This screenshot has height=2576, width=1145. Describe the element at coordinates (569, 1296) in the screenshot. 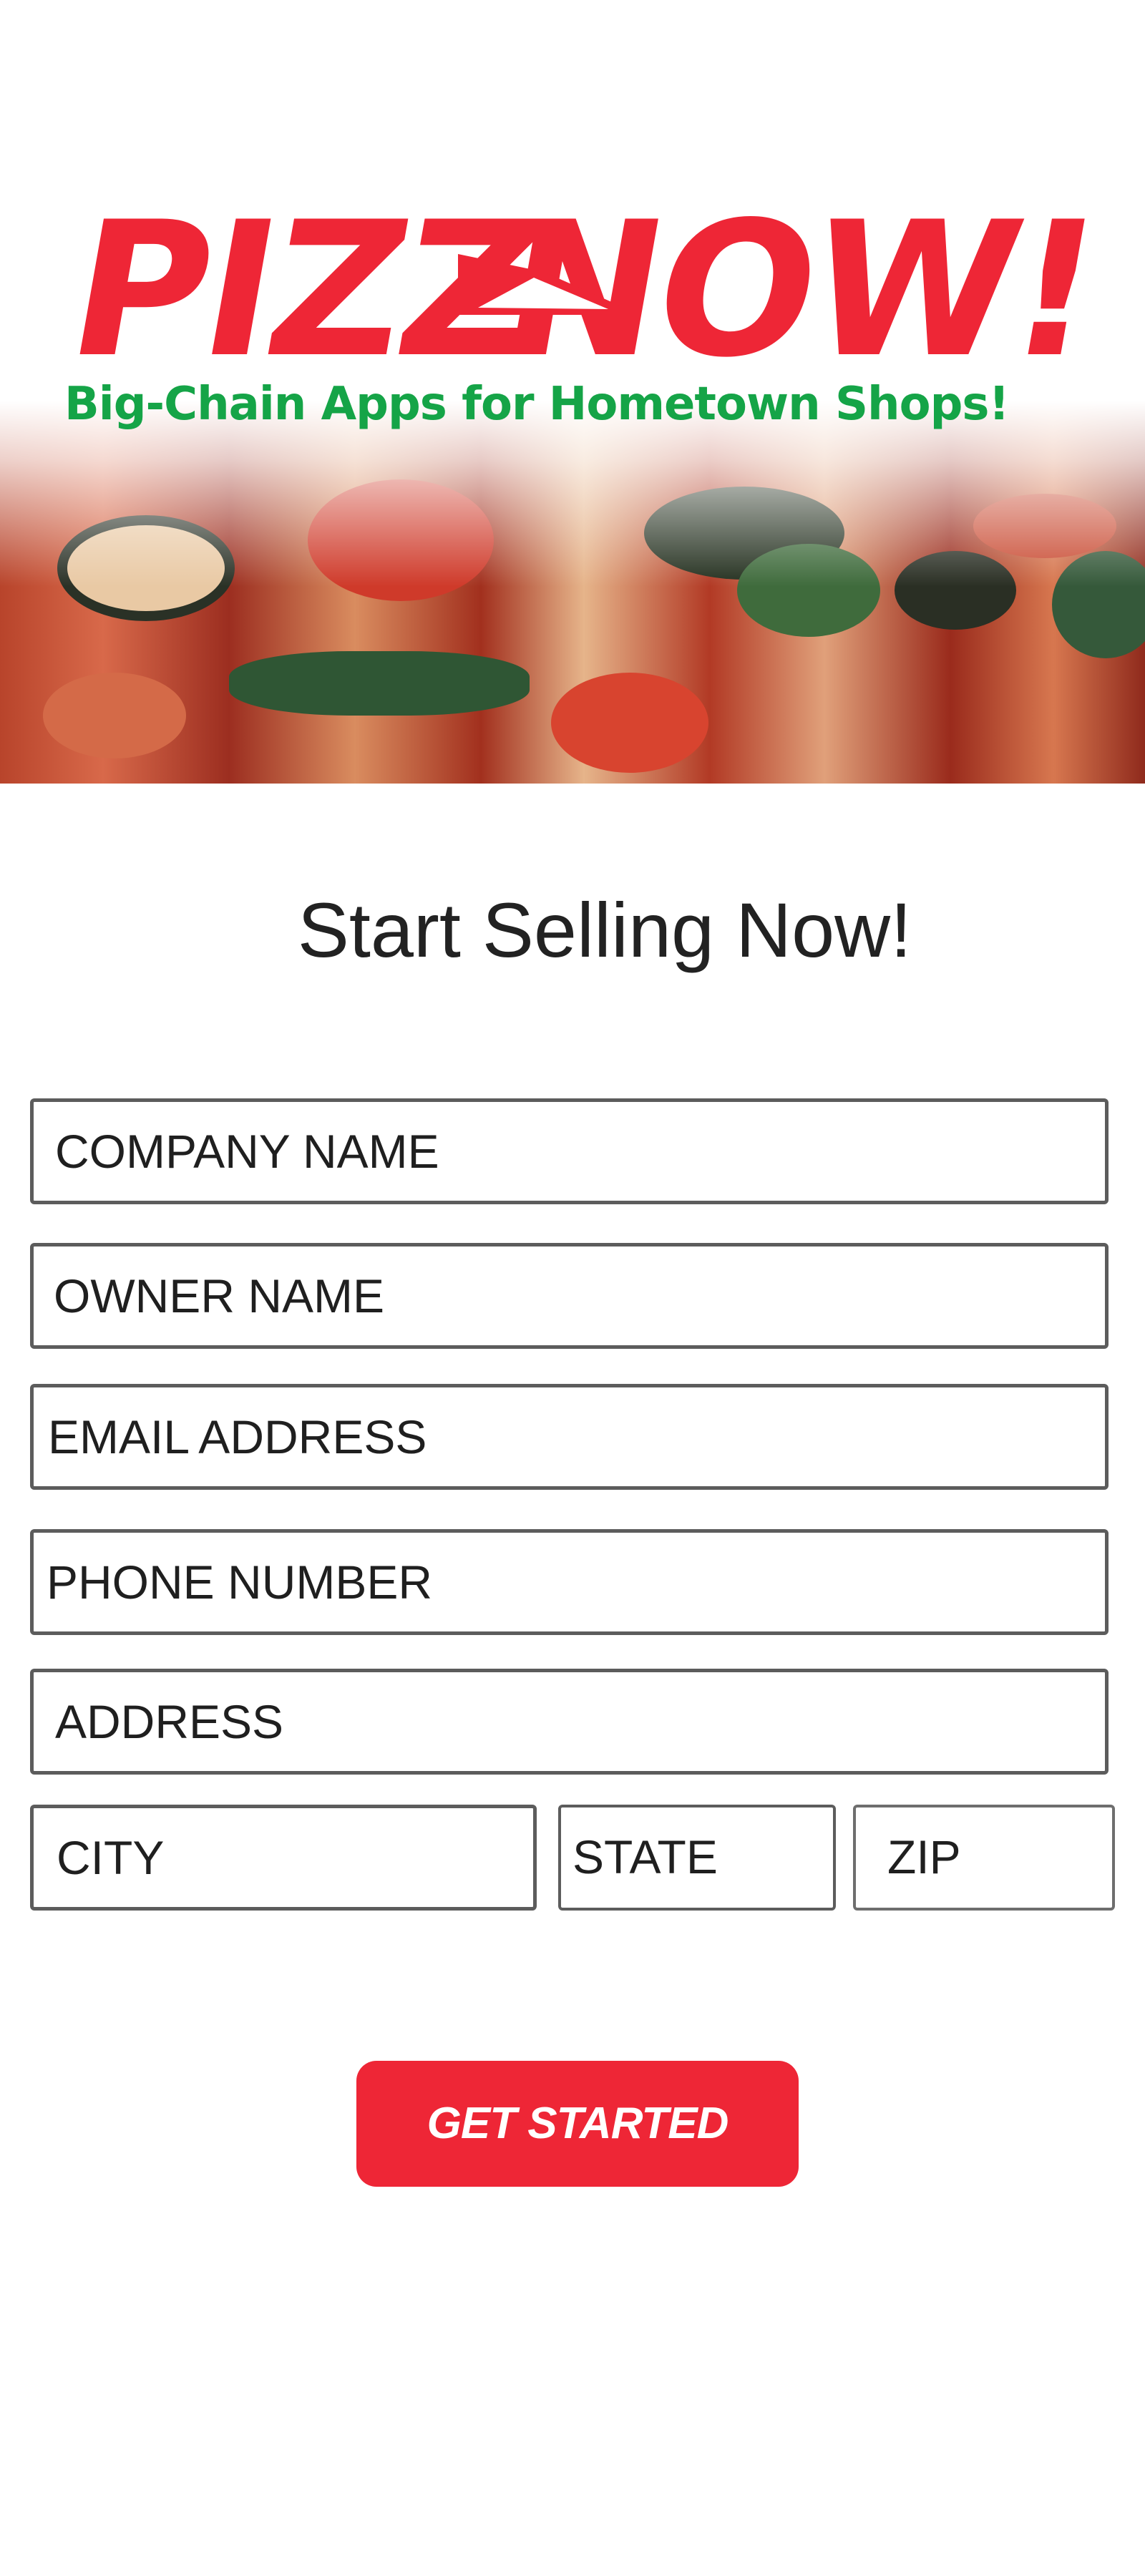

I see `owner-name-input: OWNER NAME` at that location.